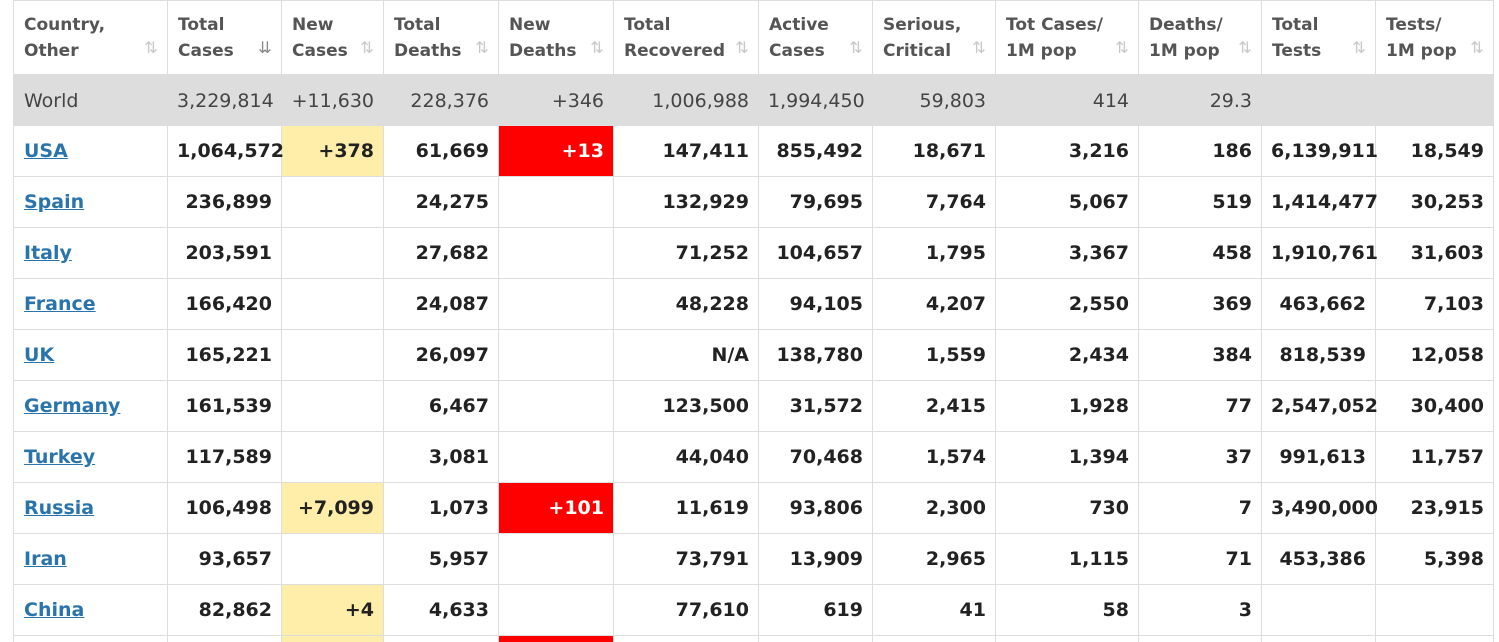 This screenshot has width=1499, height=642. I want to click on cell-tests-1mpop: 12,058, so click(1434, 355).